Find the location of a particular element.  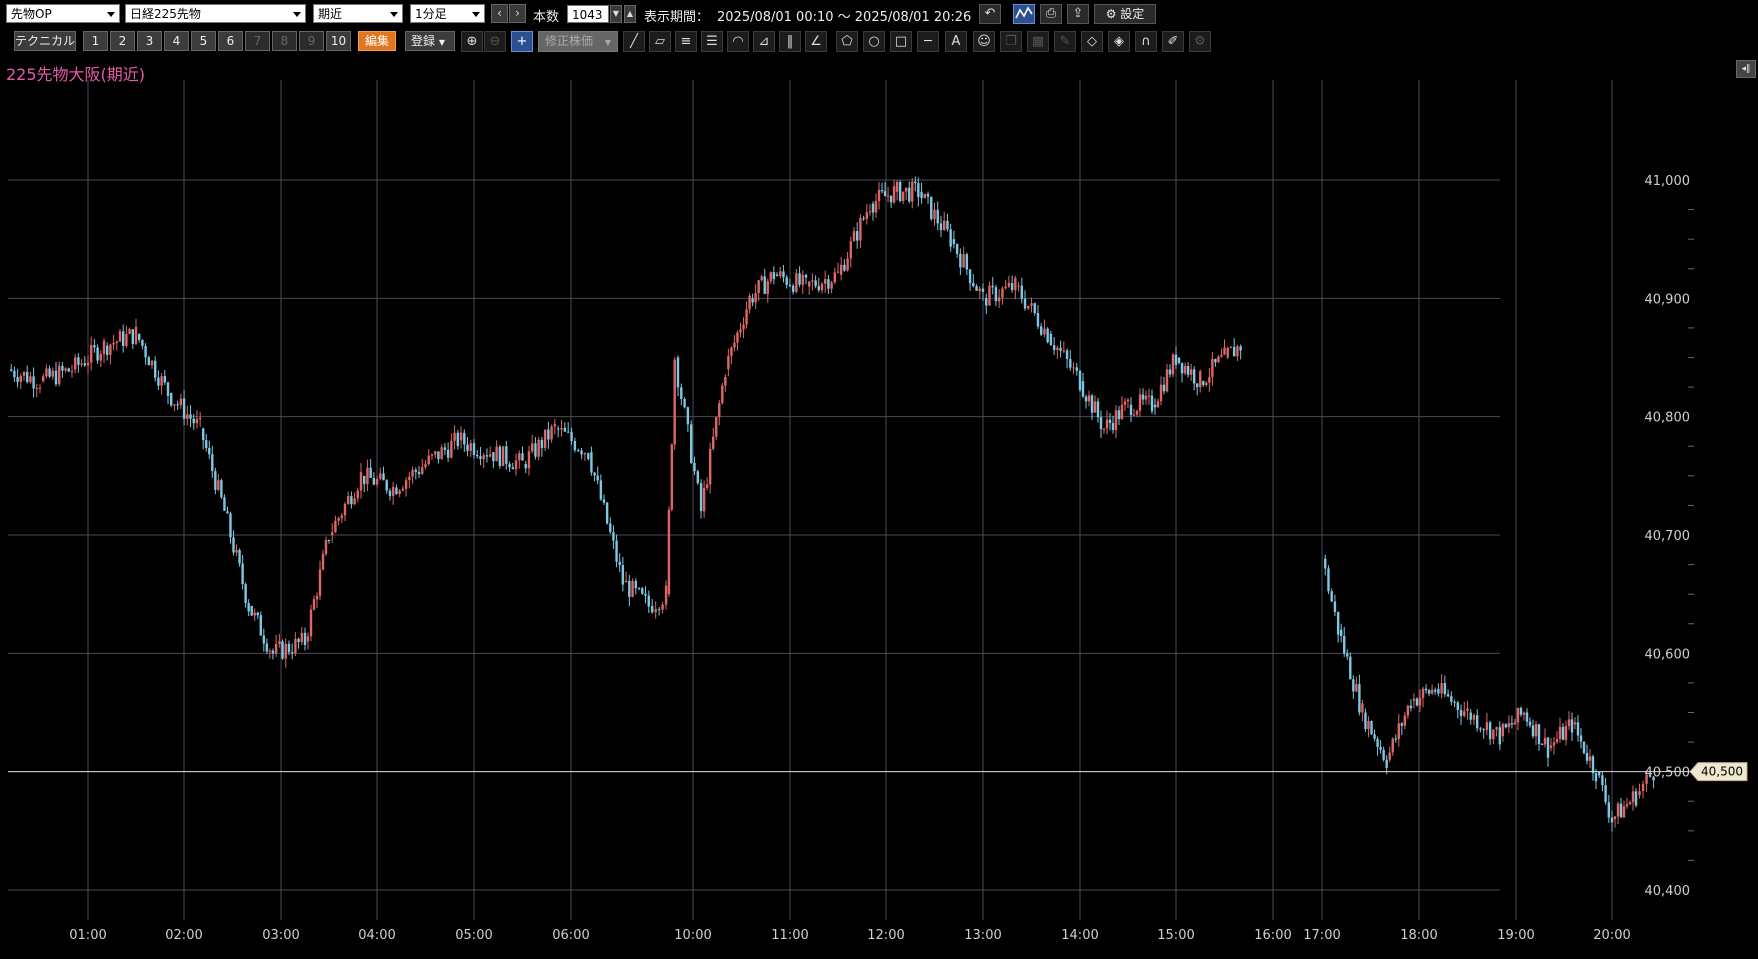

collapse-panel-button: ◂‖ is located at coordinates (1746, 69).